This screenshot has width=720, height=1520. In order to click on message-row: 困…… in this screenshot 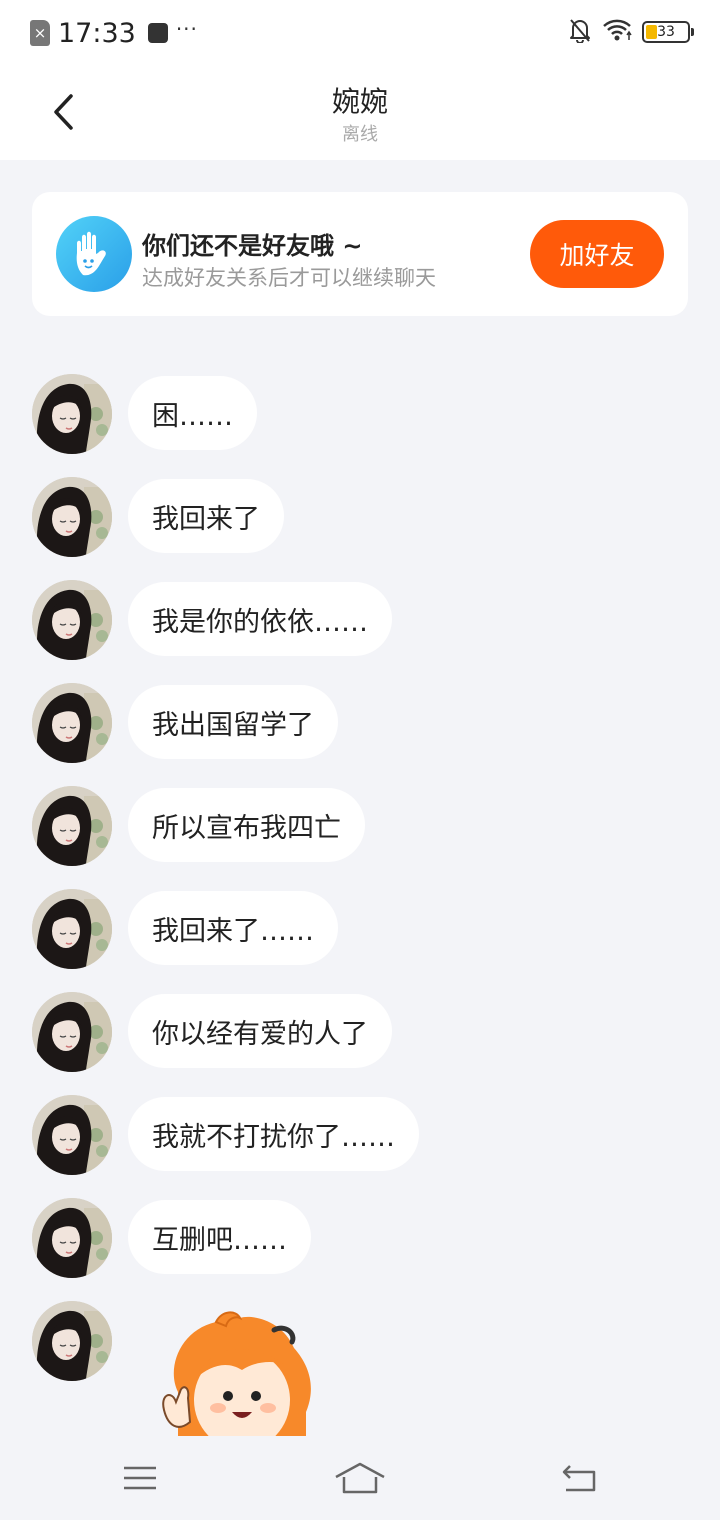, I will do `click(360, 414)`.